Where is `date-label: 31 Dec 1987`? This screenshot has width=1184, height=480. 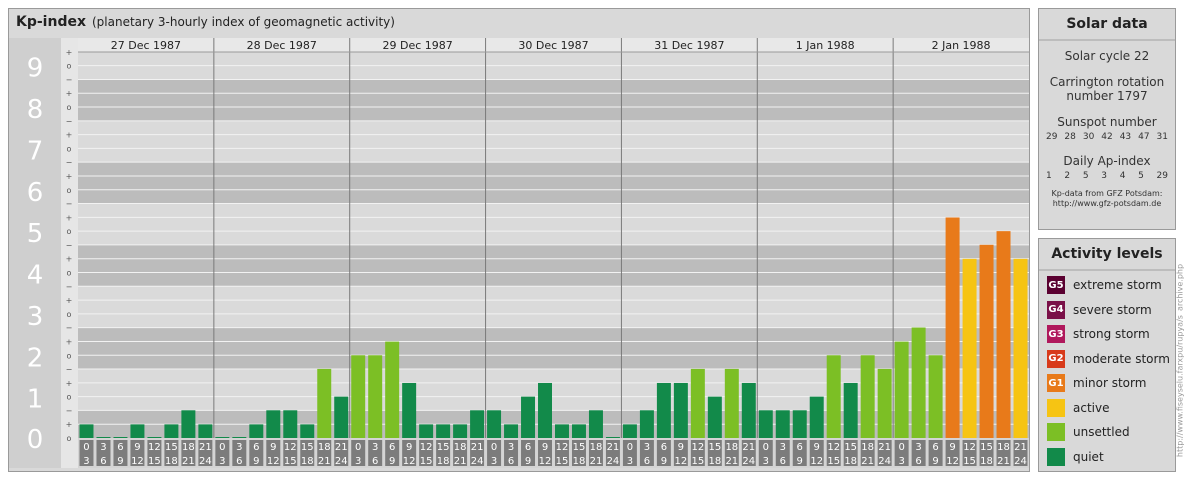
date-label: 31 Dec 1987 is located at coordinates (689, 45).